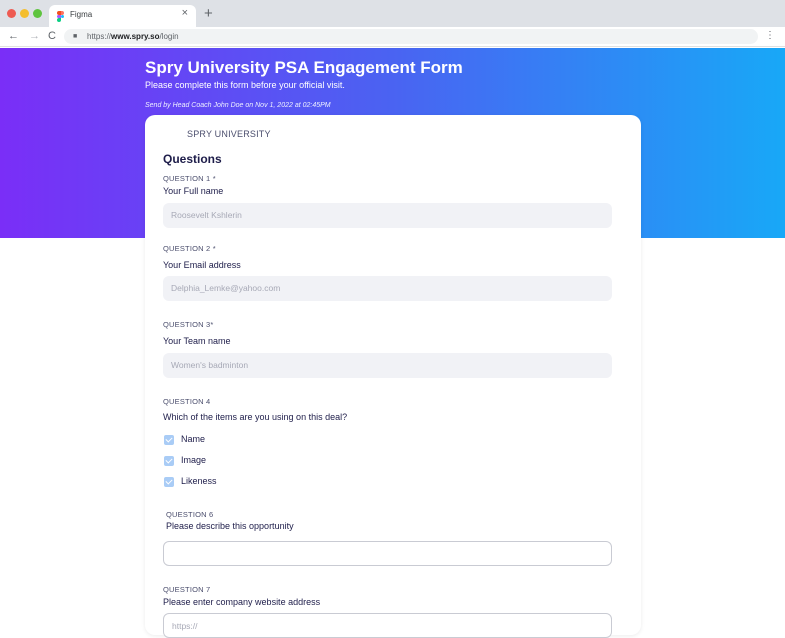 The image size is (785, 638). What do you see at coordinates (387, 288) in the screenshot?
I see `email-field: Delphia_Lemke@yahoo.com` at bounding box center [387, 288].